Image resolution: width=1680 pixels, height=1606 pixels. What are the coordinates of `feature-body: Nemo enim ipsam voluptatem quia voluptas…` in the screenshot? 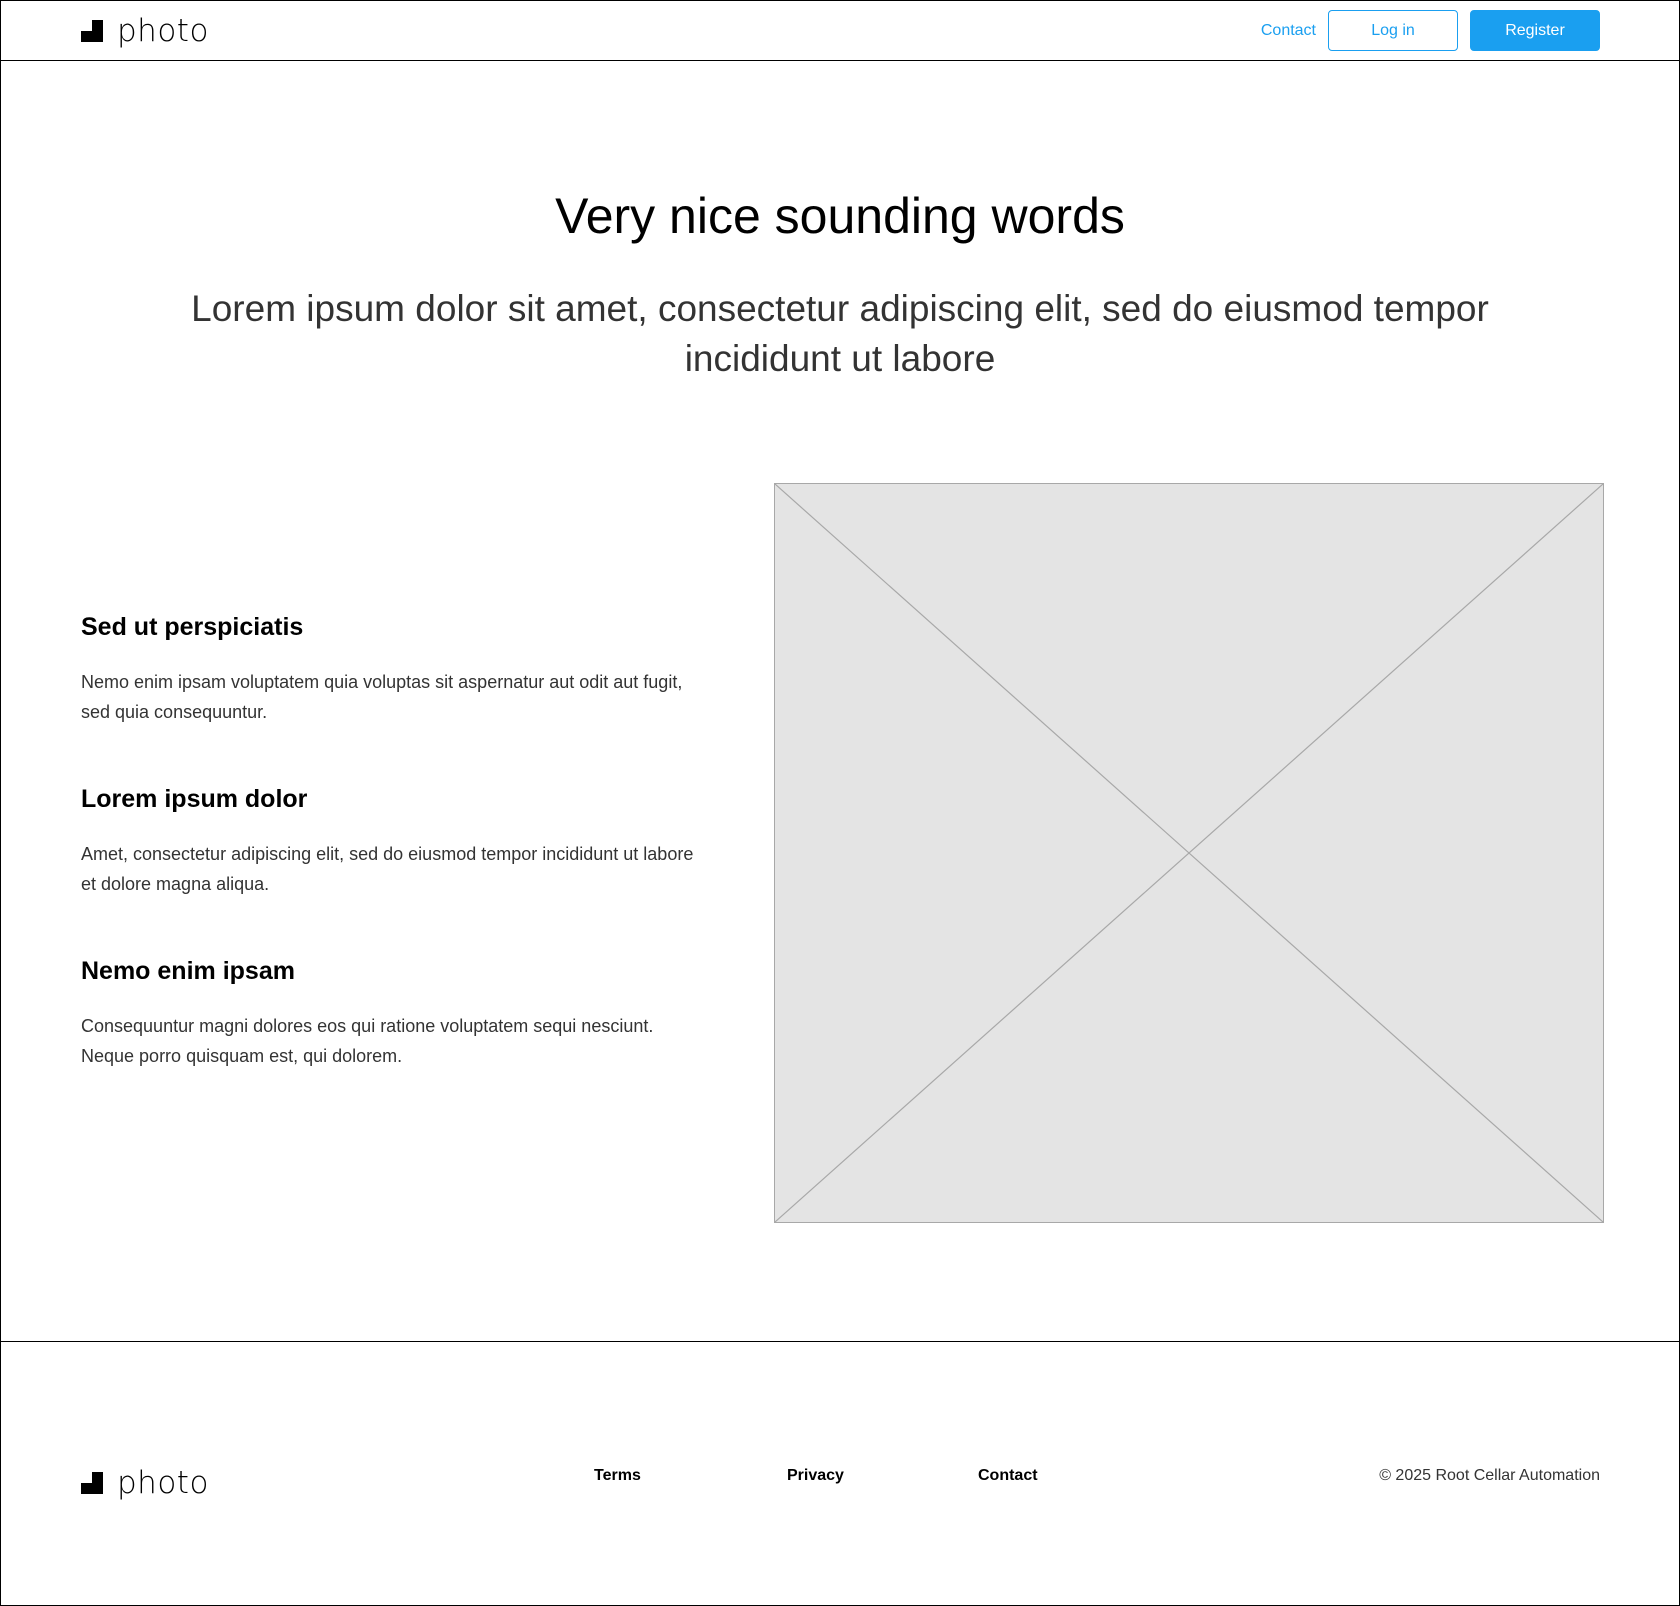 It's located at (382, 697).